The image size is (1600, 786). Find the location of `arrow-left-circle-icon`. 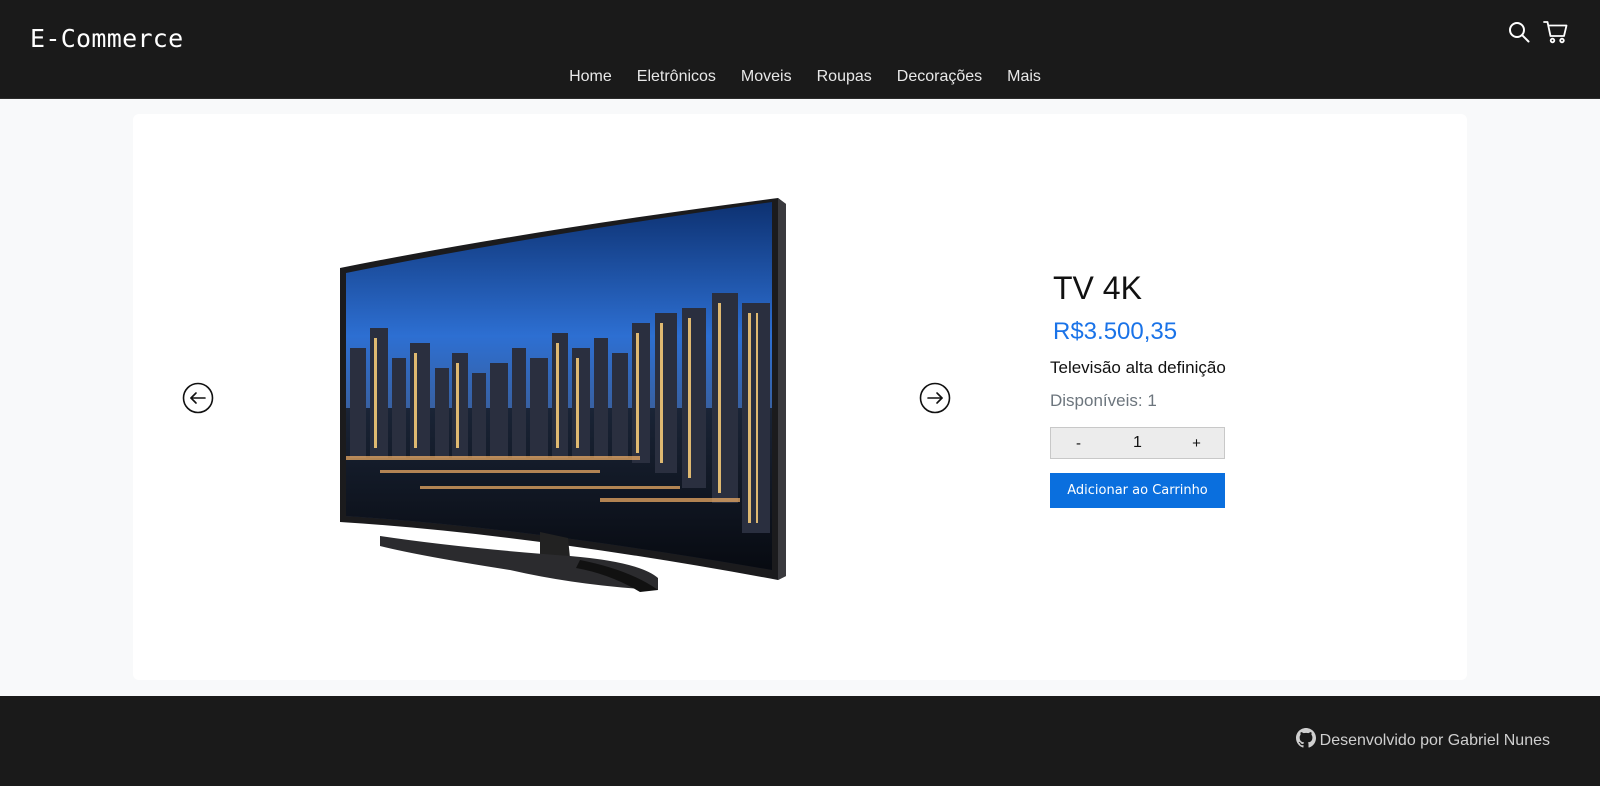

arrow-left-circle-icon is located at coordinates (198, 398).